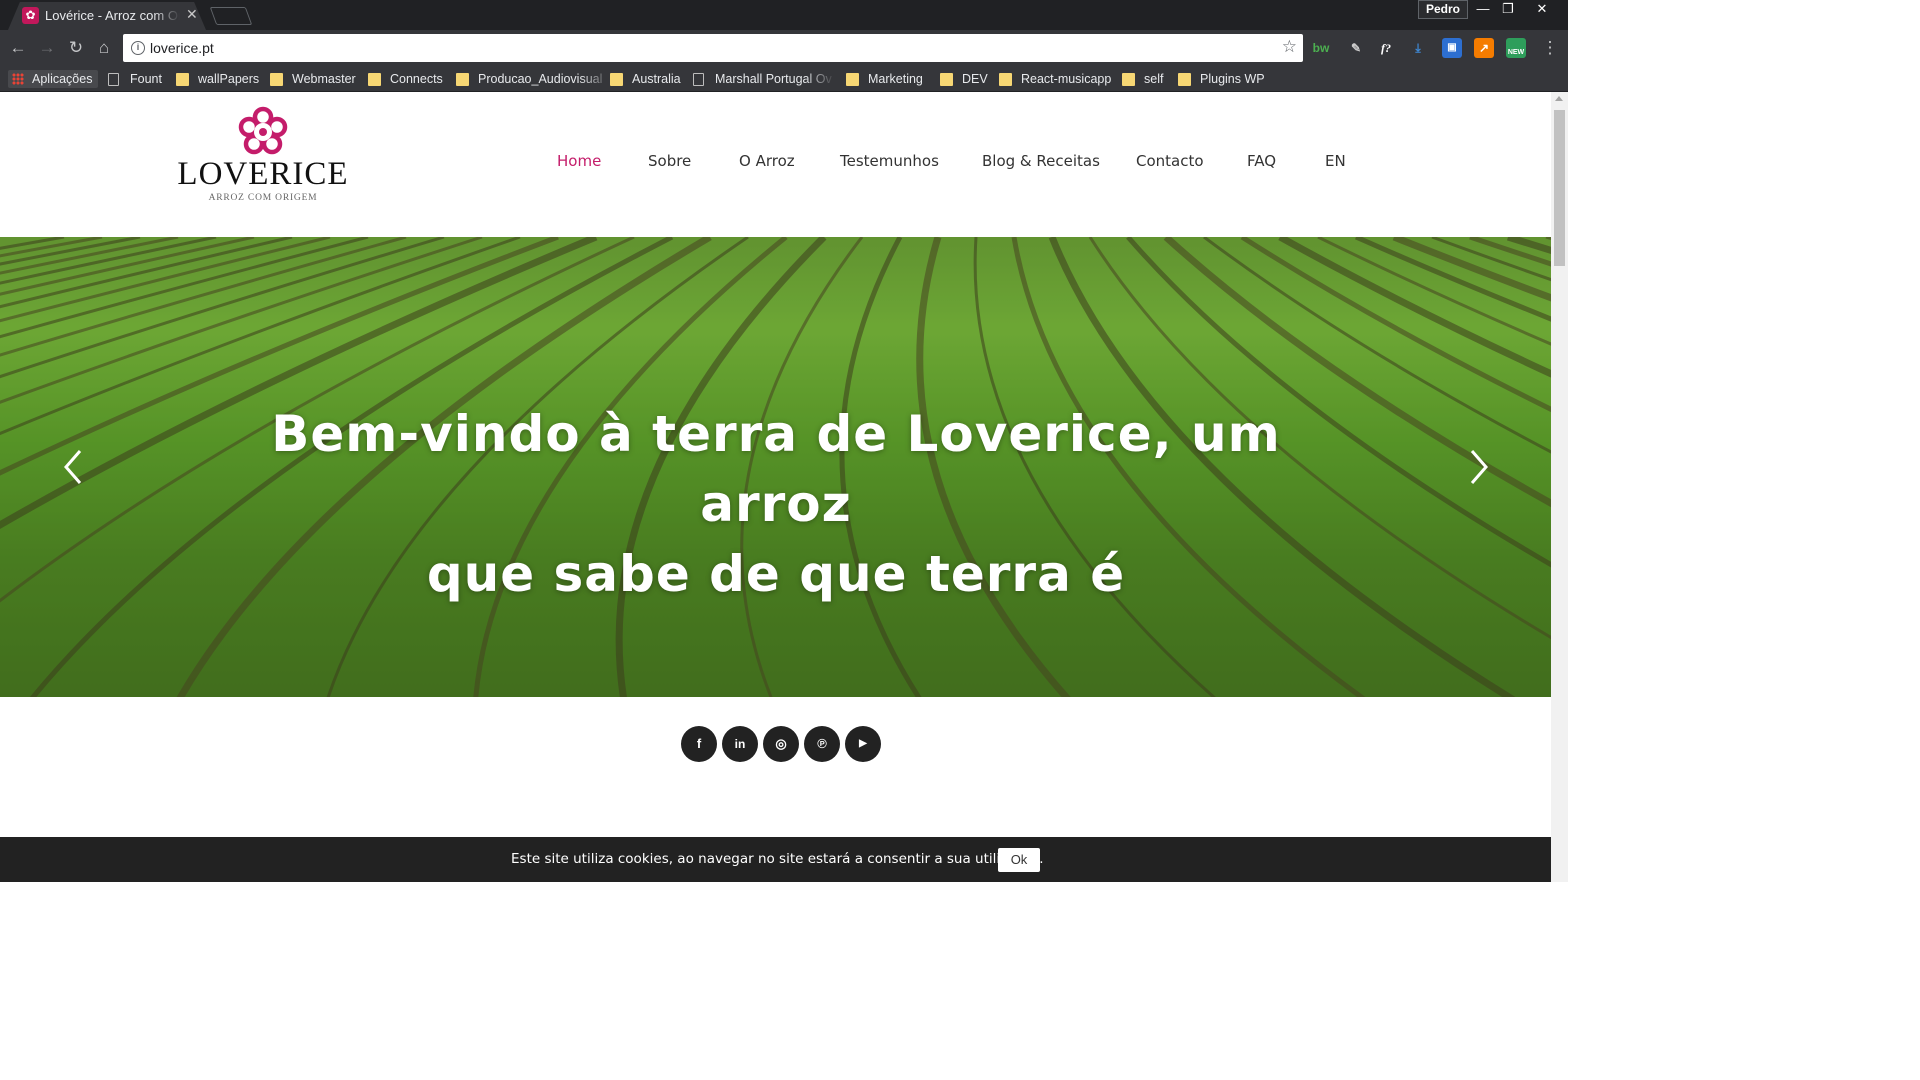  Describe the element at coordinates (1443, 9) in the screenshot. I see `profile-button: Pedro` at that location.